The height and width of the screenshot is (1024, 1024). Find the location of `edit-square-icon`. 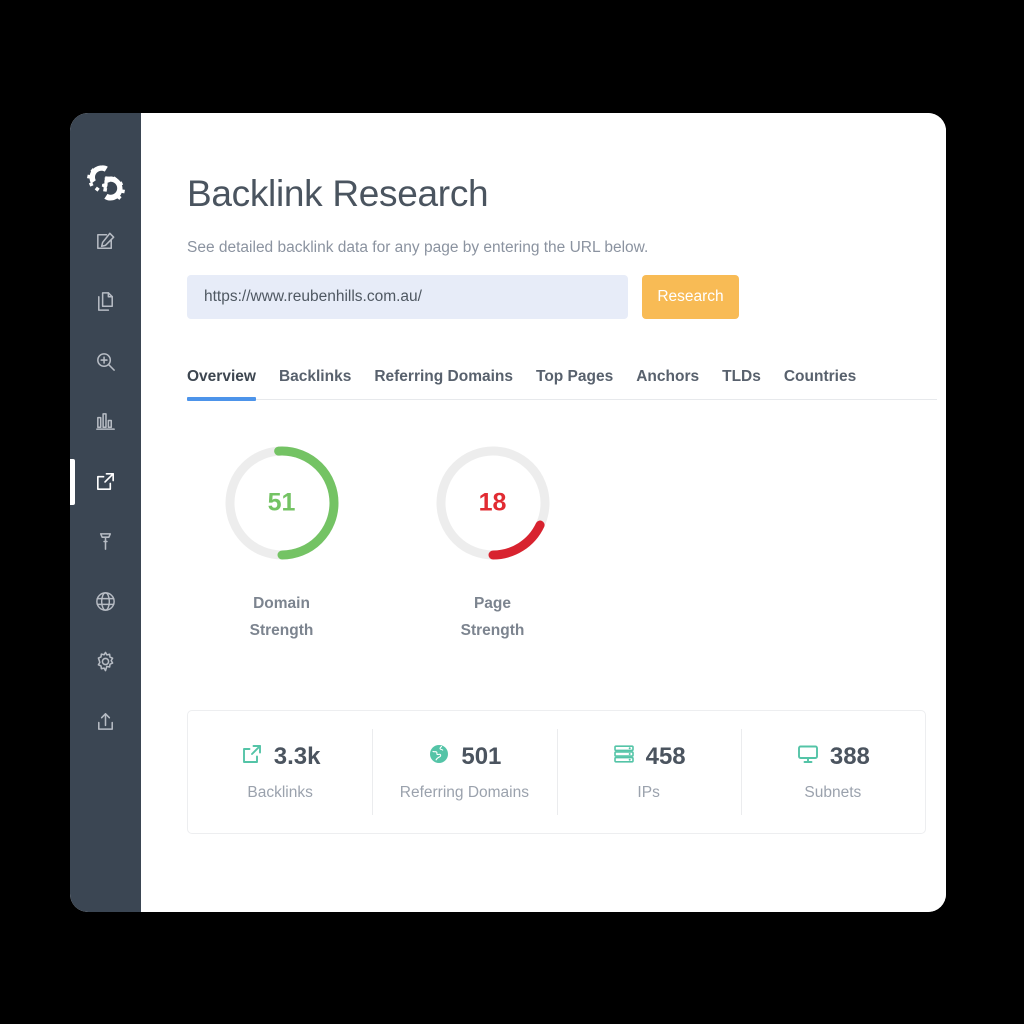

edit-square-icon is located at coordinates (105, 241).